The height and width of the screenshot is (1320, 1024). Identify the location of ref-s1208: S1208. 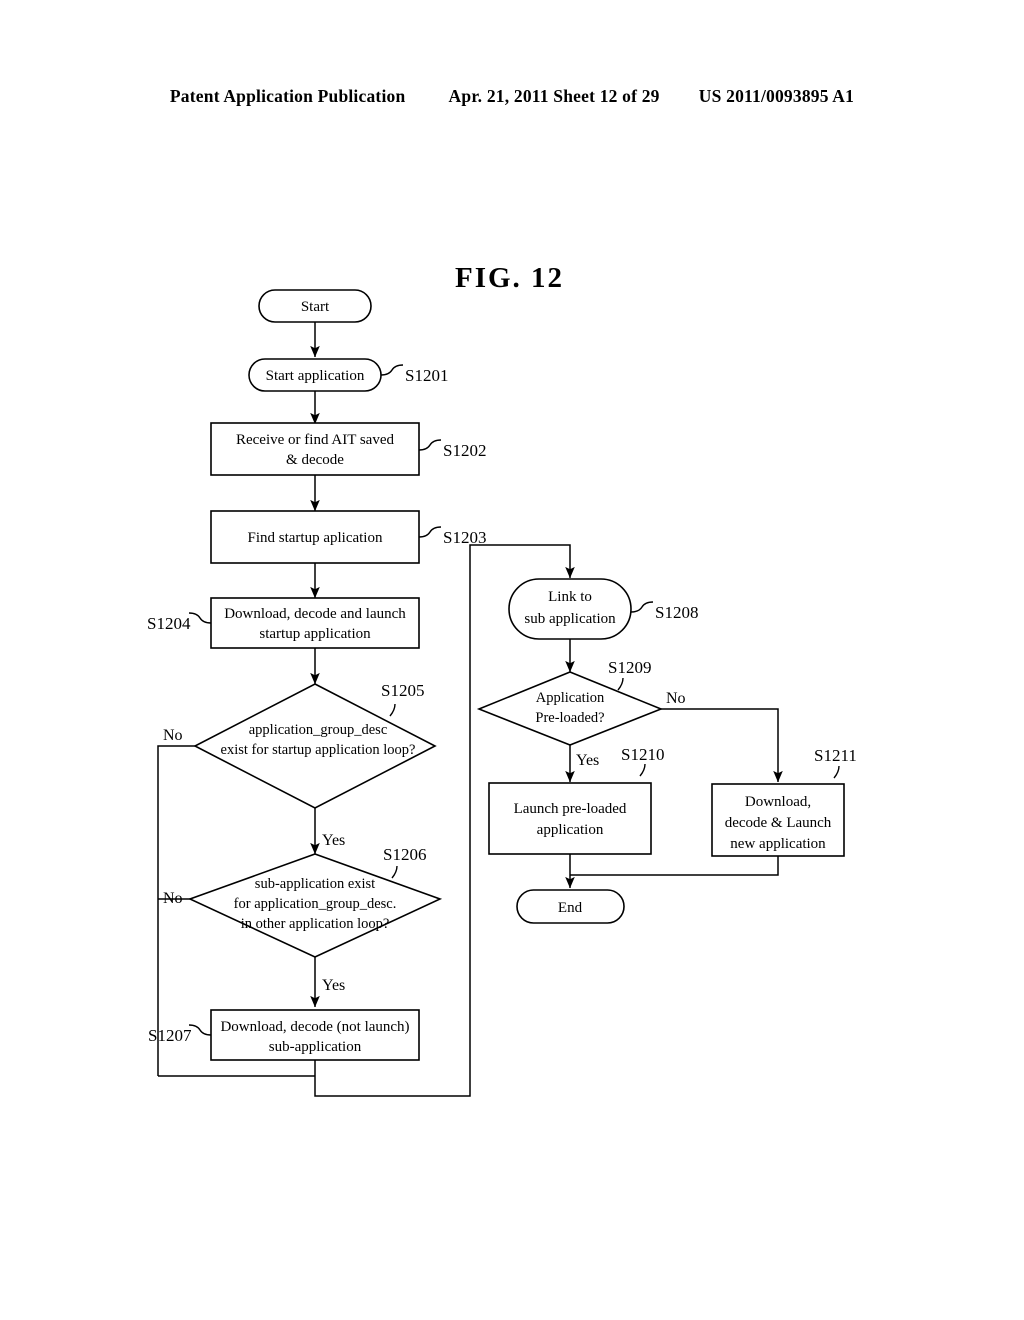
(676, 612).